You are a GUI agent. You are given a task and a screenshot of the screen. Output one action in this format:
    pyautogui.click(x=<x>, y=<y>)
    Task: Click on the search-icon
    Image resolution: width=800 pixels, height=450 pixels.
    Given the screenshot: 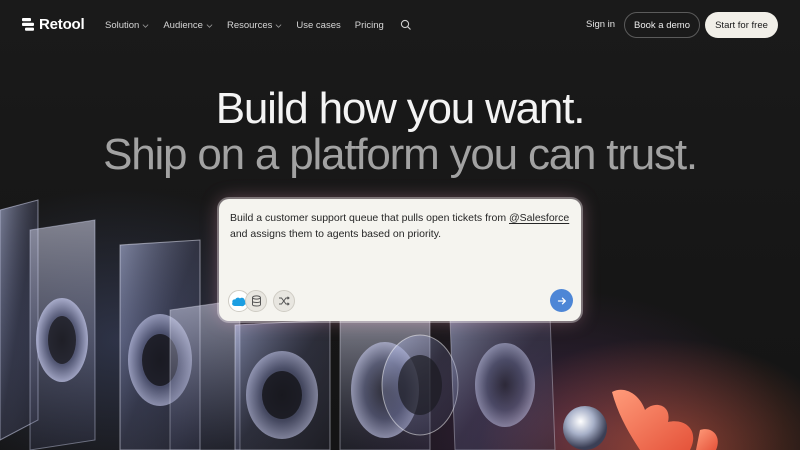 What is the action you would take?
    pyautogui.click(x=406, y=25)
    